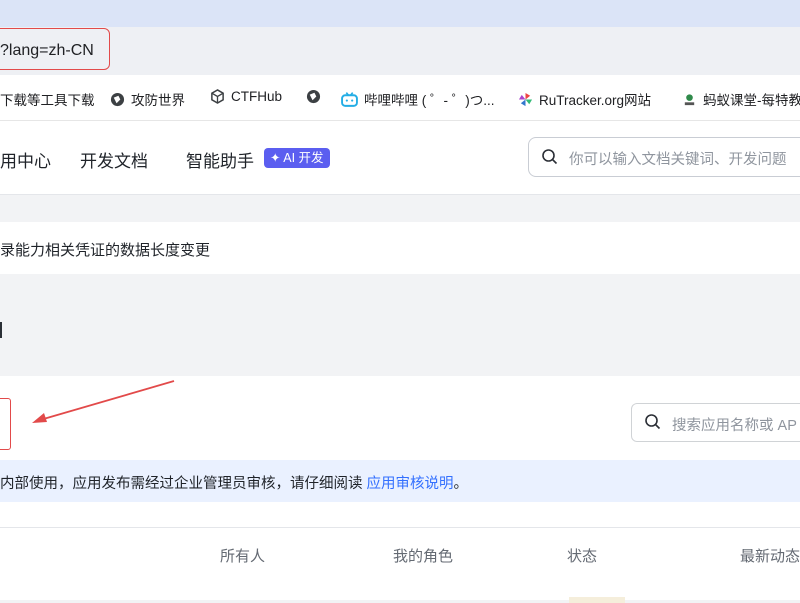  I want to click on tip-text: 内部使用，应用发布需经过企业管理员审核，请仔细阅读, so click(183, 484).